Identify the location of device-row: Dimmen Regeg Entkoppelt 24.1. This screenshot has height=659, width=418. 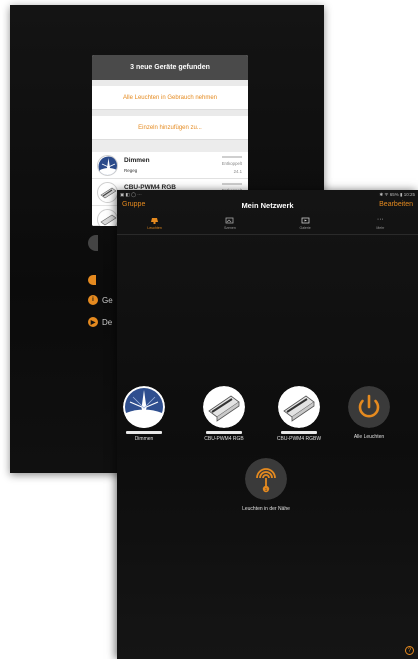
(170, 165).